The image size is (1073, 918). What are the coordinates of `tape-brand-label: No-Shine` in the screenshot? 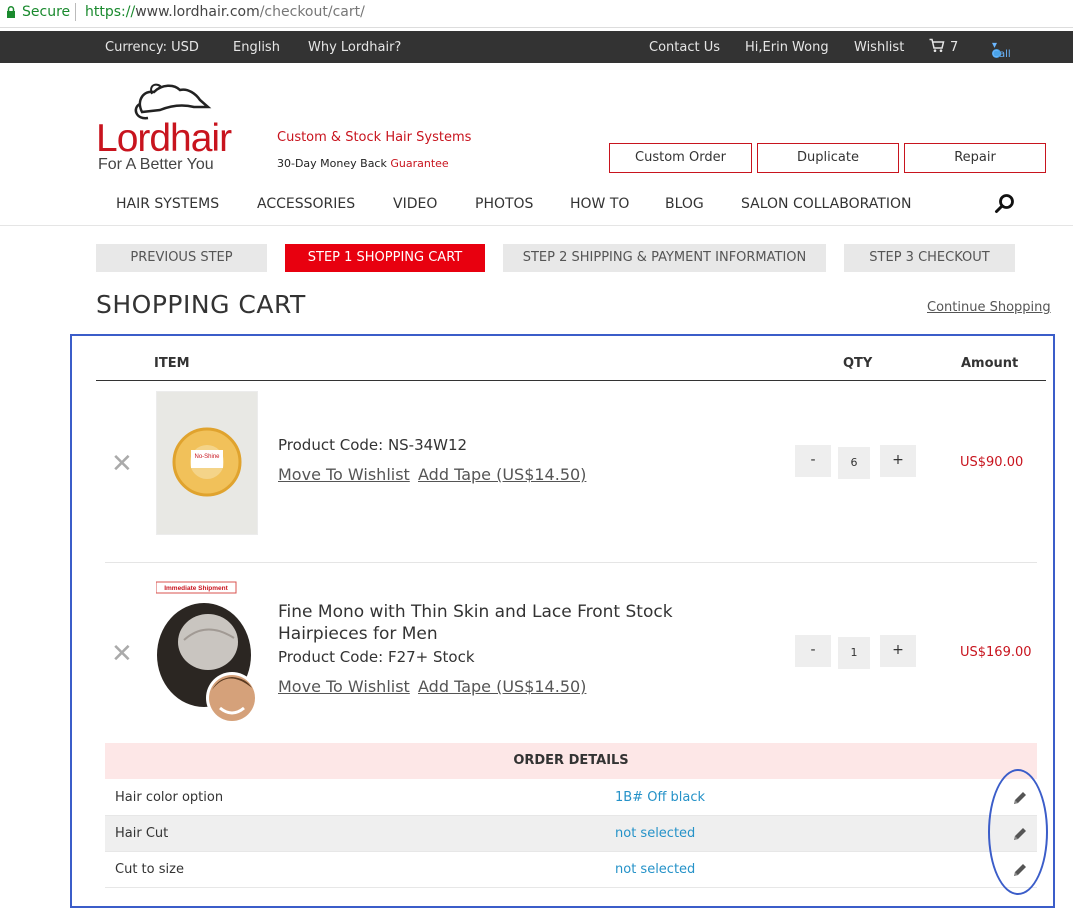 It's located at (207, 457).